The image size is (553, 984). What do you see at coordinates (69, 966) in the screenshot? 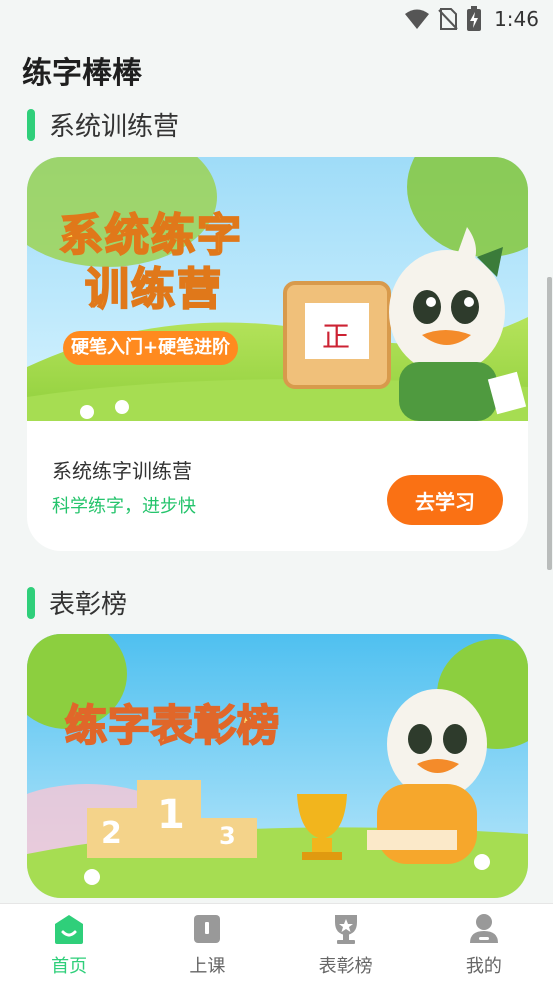
I see `nav-label: 首页` at bounding box center [69, 966].